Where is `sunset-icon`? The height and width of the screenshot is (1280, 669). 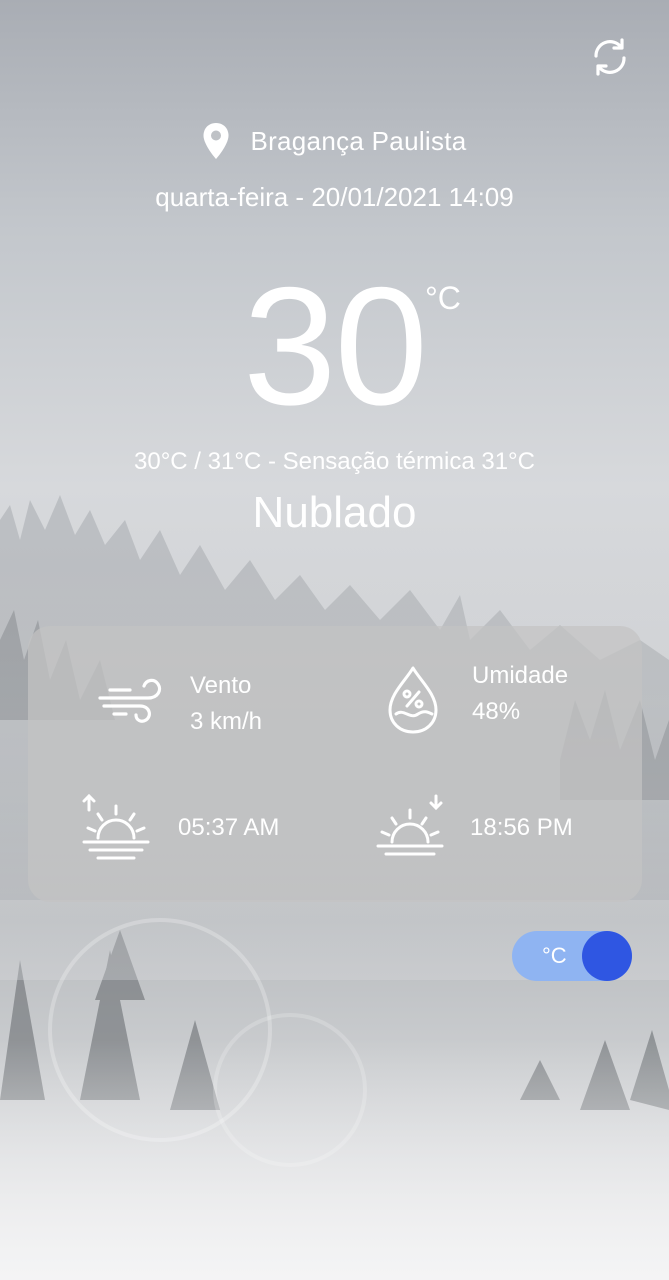
sunset-icon is located at coordinates (410, 825).